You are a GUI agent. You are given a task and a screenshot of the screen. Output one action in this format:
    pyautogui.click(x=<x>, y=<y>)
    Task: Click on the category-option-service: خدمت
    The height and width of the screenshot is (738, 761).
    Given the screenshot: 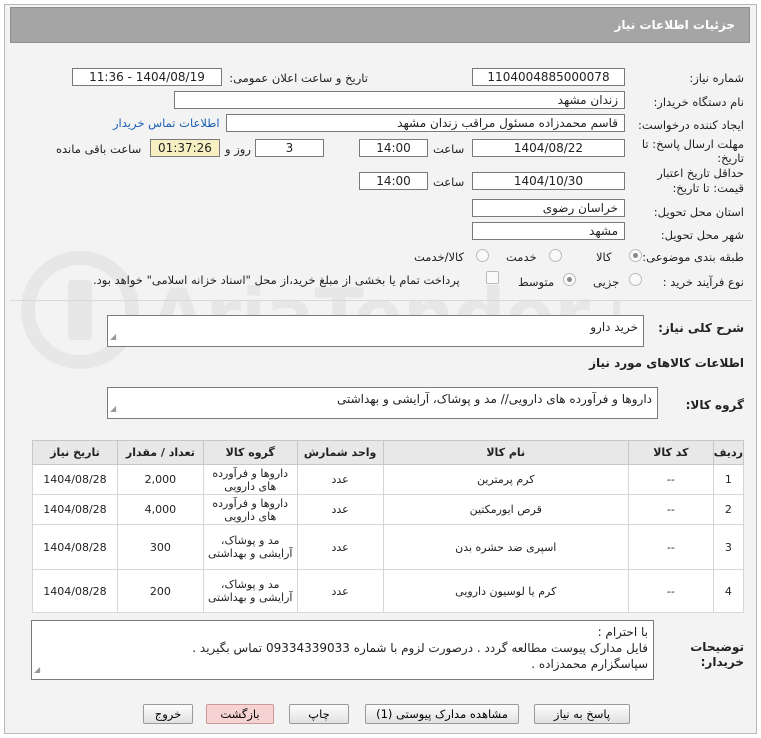 What is the action you would take?
    pyautogui.click(x=521, y=257)
    